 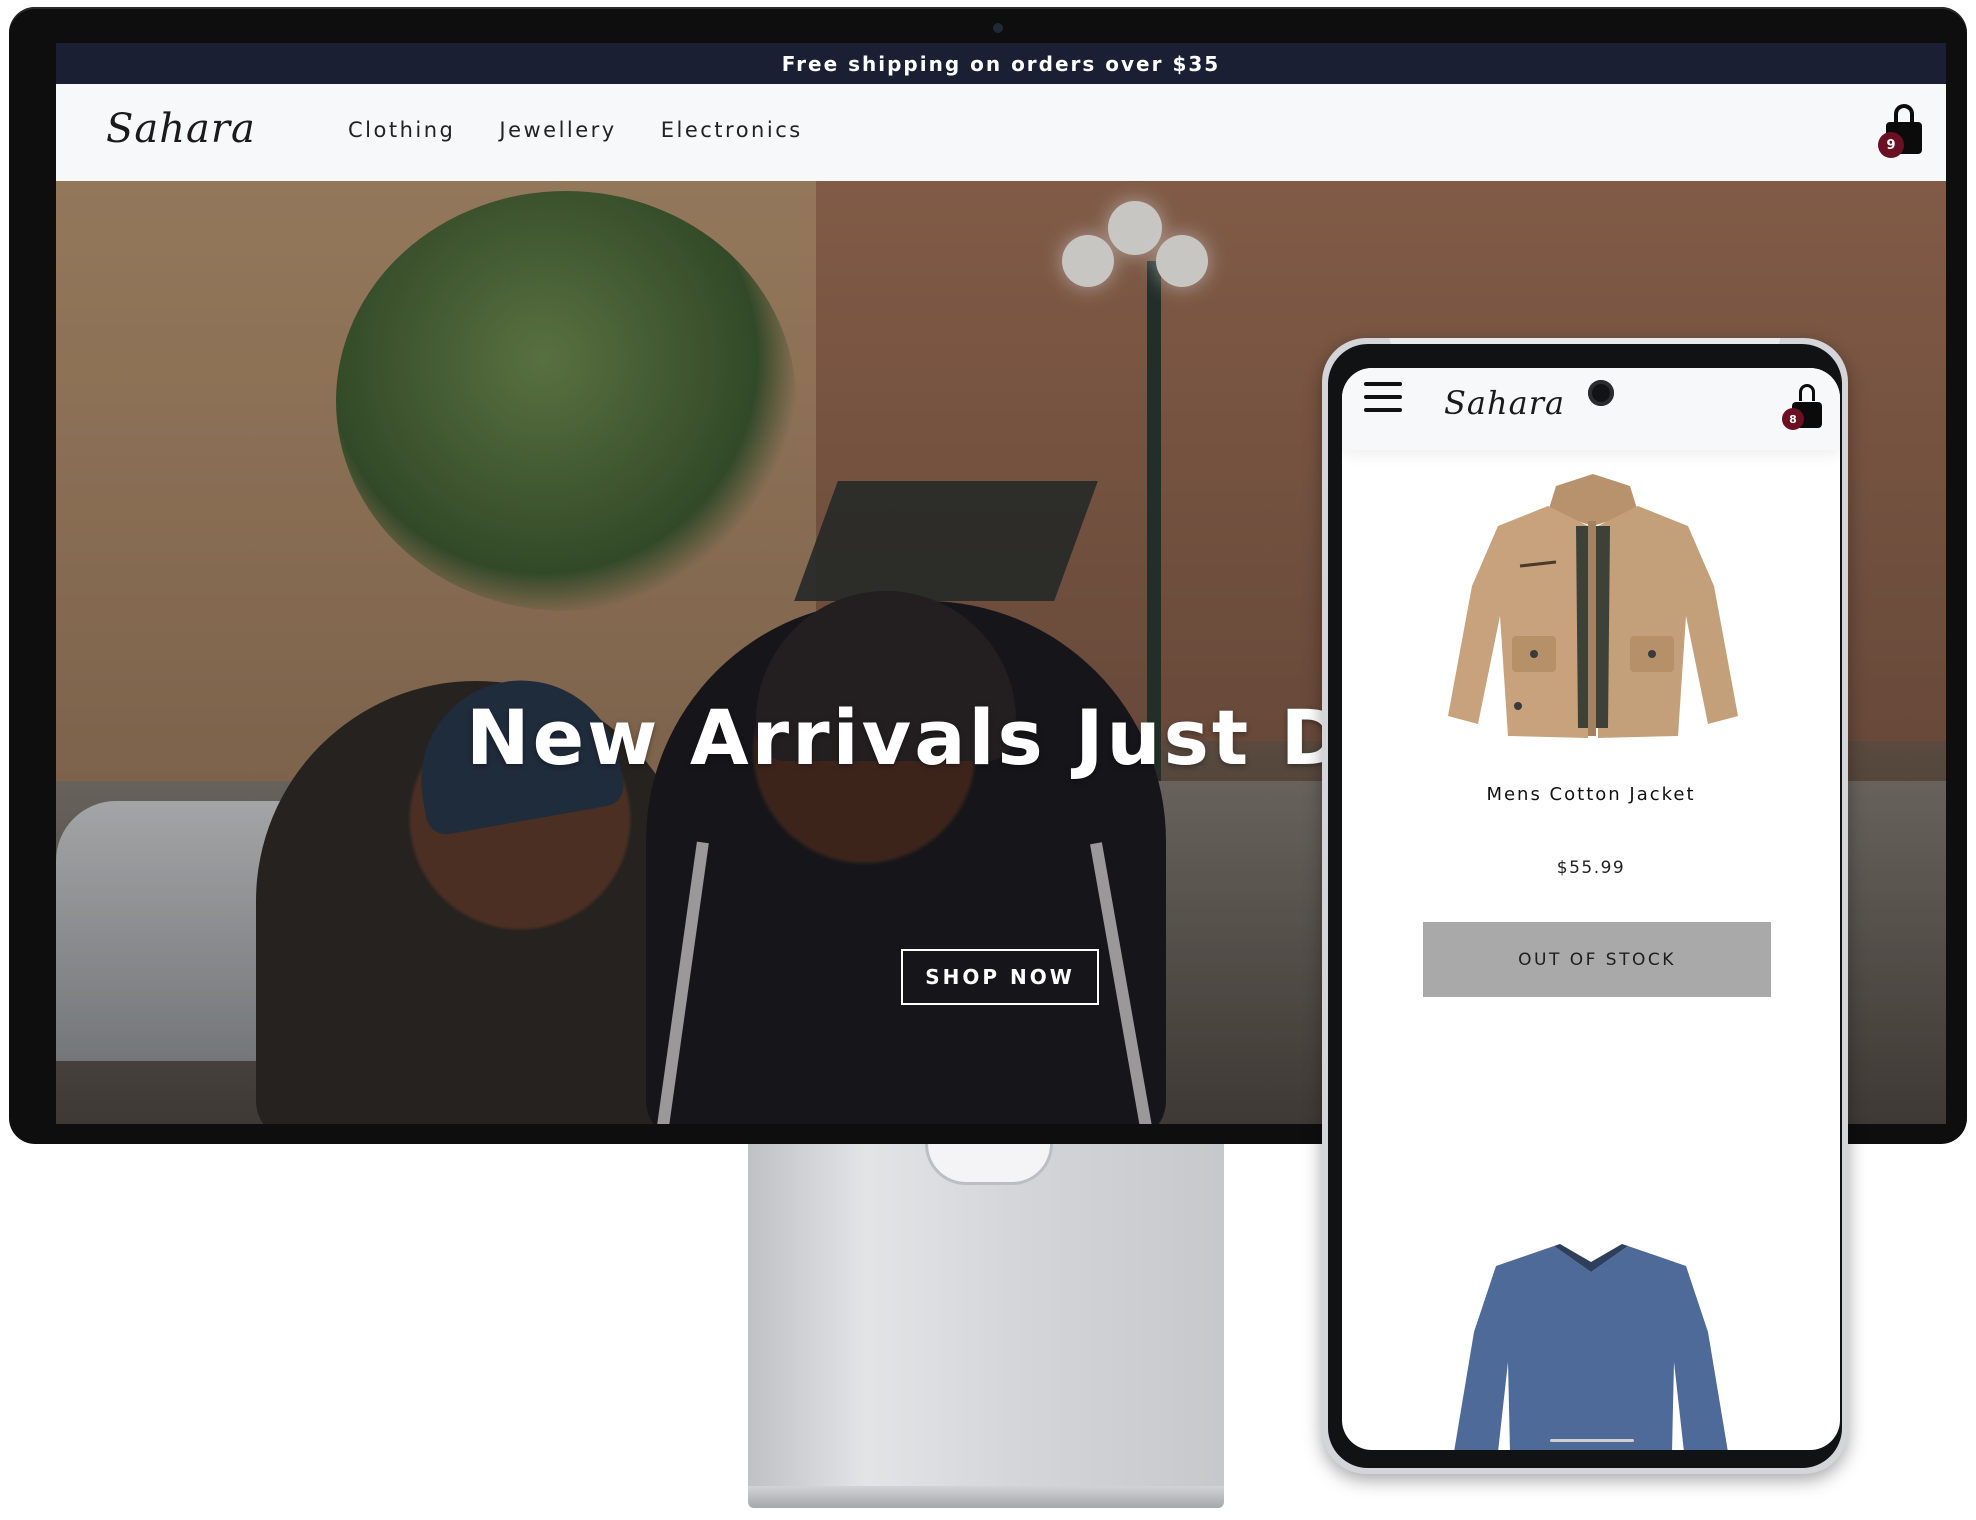 I want to click on out-of-stock-button: OUT OF STOCK, so click(x=1597, y=959).